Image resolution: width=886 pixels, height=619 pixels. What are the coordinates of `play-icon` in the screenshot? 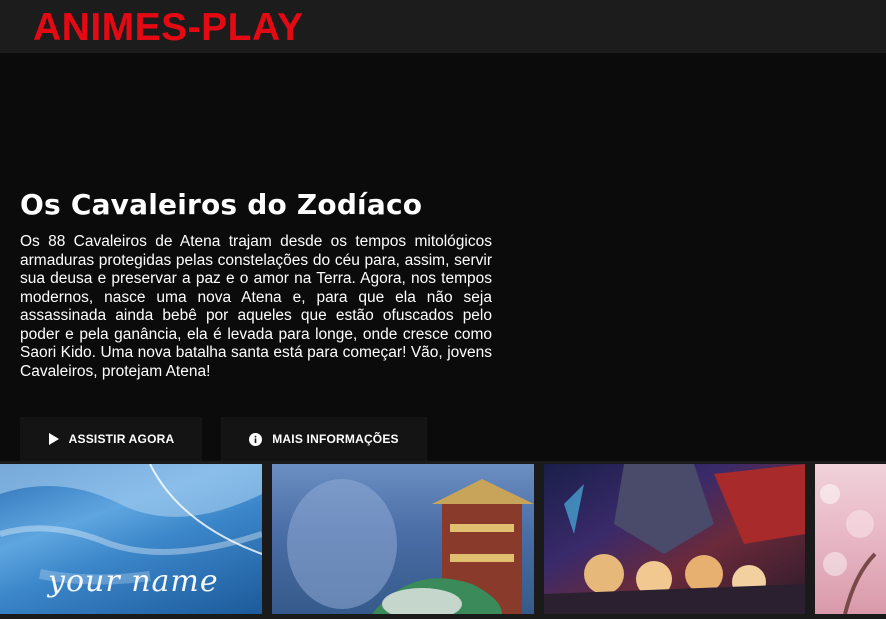 It's located at (53, 439).